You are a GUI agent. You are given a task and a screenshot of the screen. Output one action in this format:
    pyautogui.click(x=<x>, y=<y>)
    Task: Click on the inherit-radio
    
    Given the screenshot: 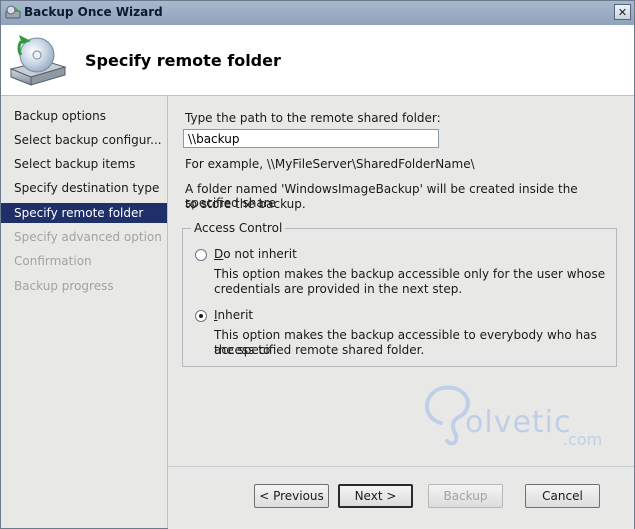 What is the action you would take?
    pyautogui.click(x=201, y=316)
    